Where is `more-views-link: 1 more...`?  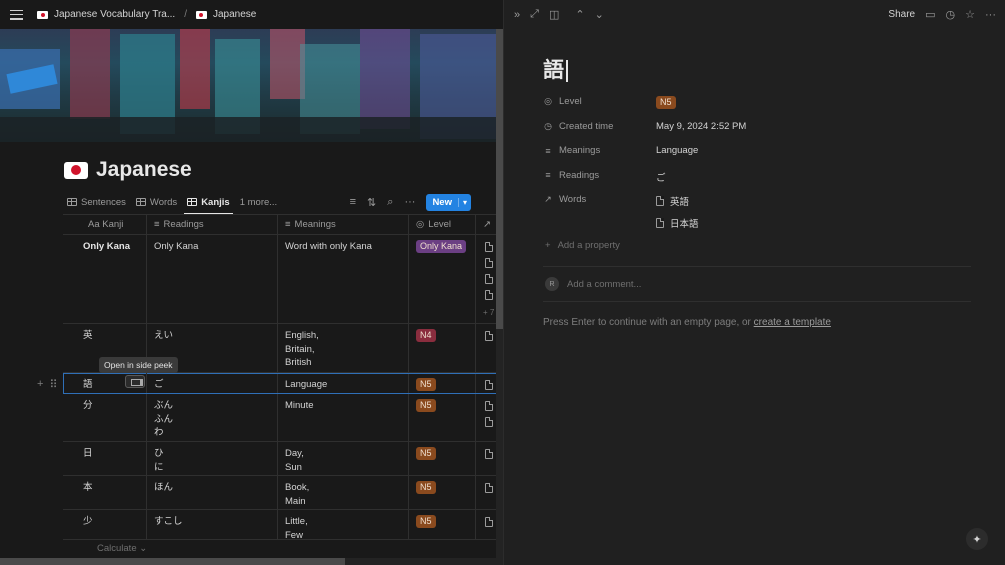
more-views-link: 1 more... is located at coordinates (259, 202).